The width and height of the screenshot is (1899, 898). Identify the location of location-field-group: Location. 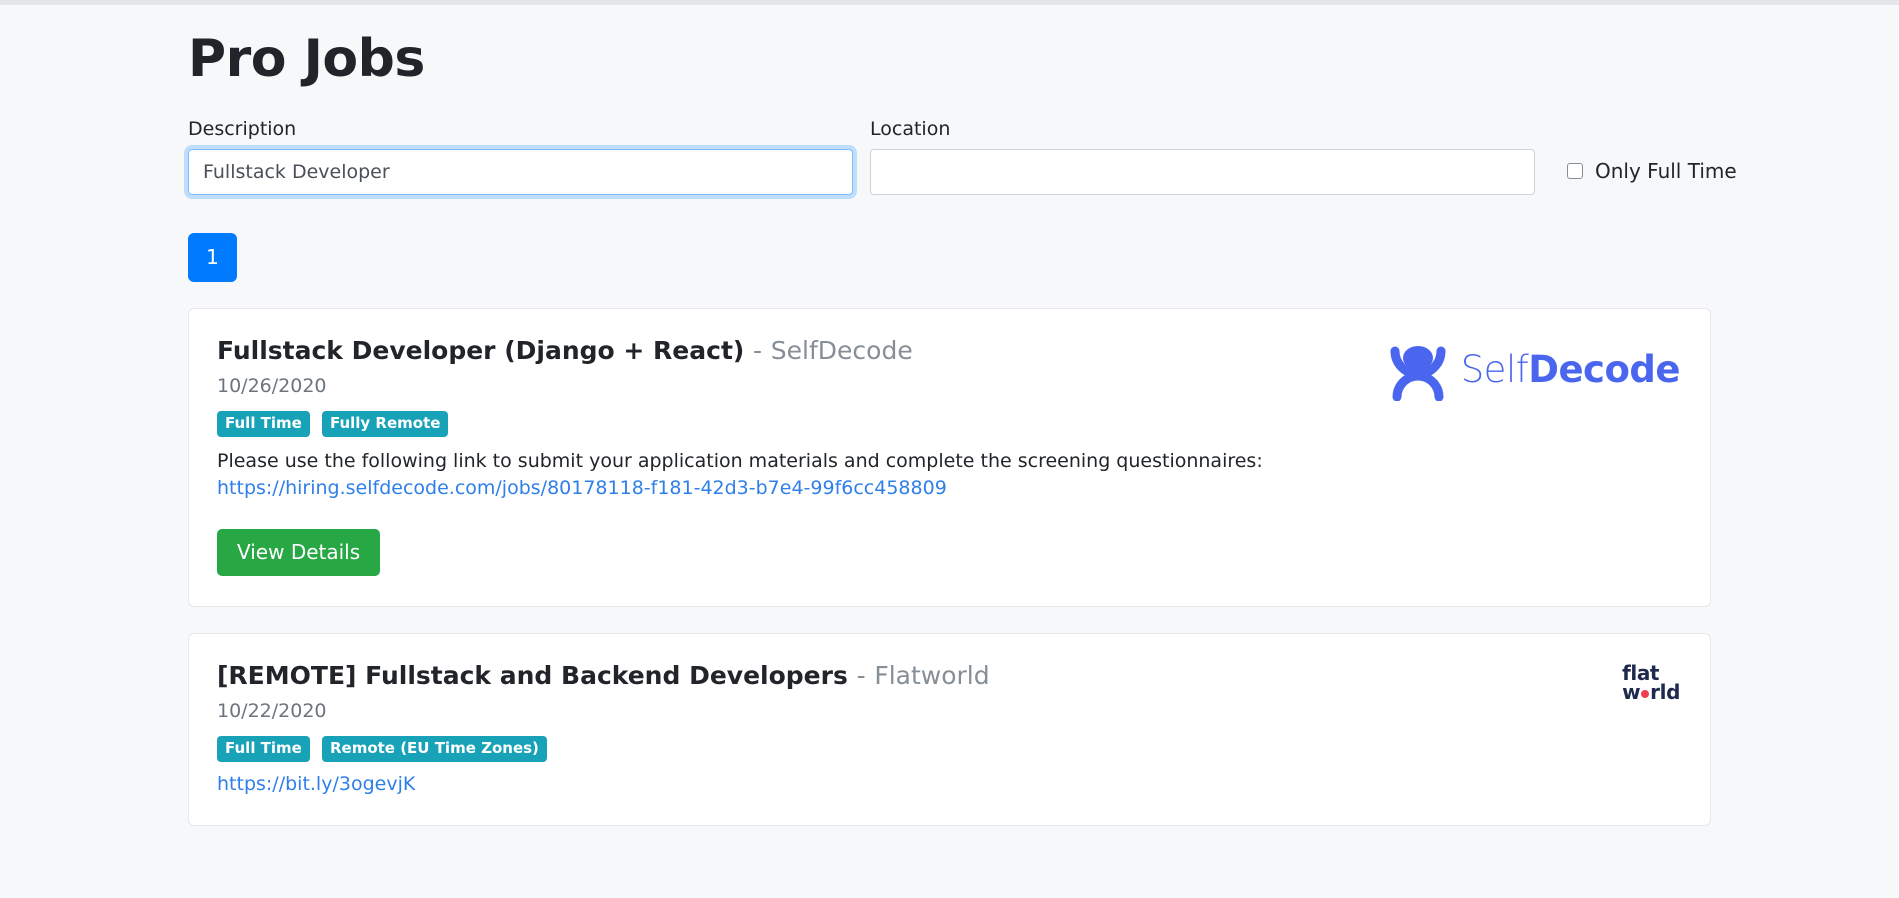
(1202, 156).